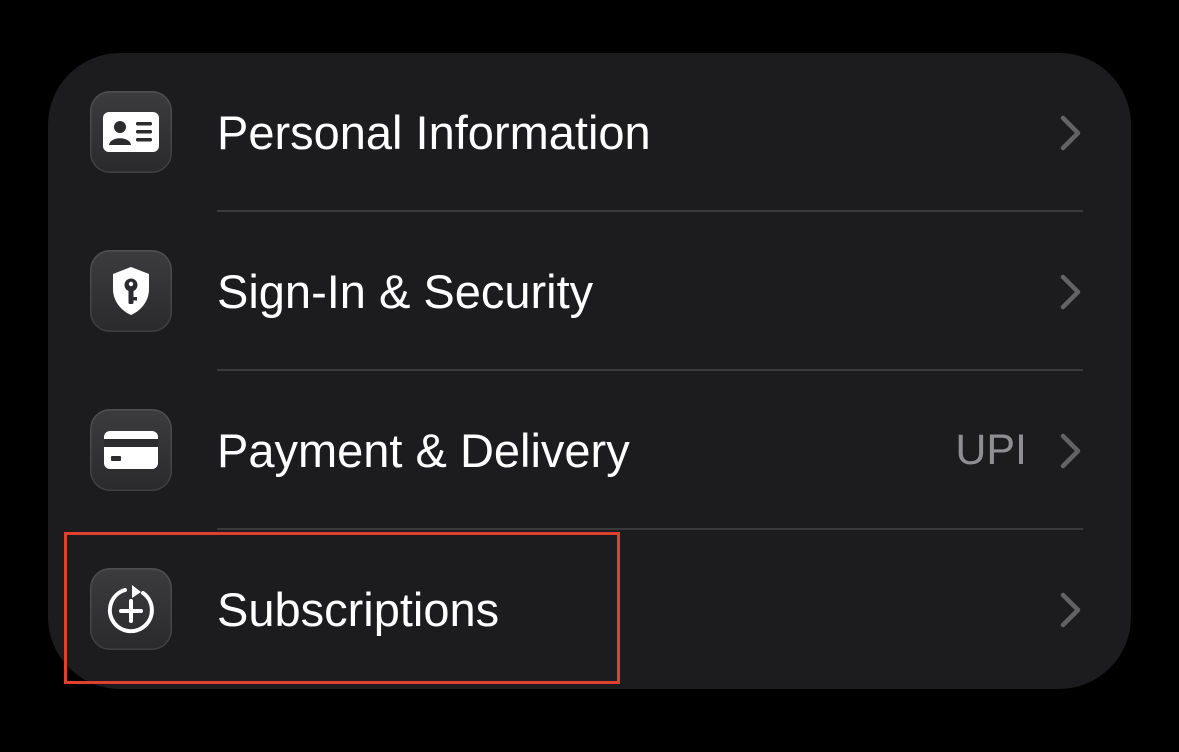 This screenshot has width=1179, height=752. I want to click on row-label: Payment & Delivery, so click(423, 450).